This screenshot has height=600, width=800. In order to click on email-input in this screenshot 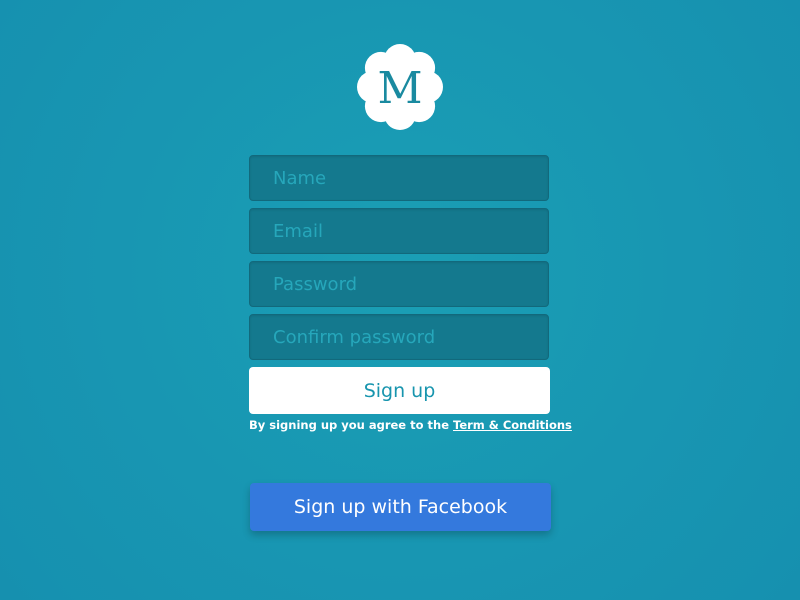, I will do `click(399, 231)`.